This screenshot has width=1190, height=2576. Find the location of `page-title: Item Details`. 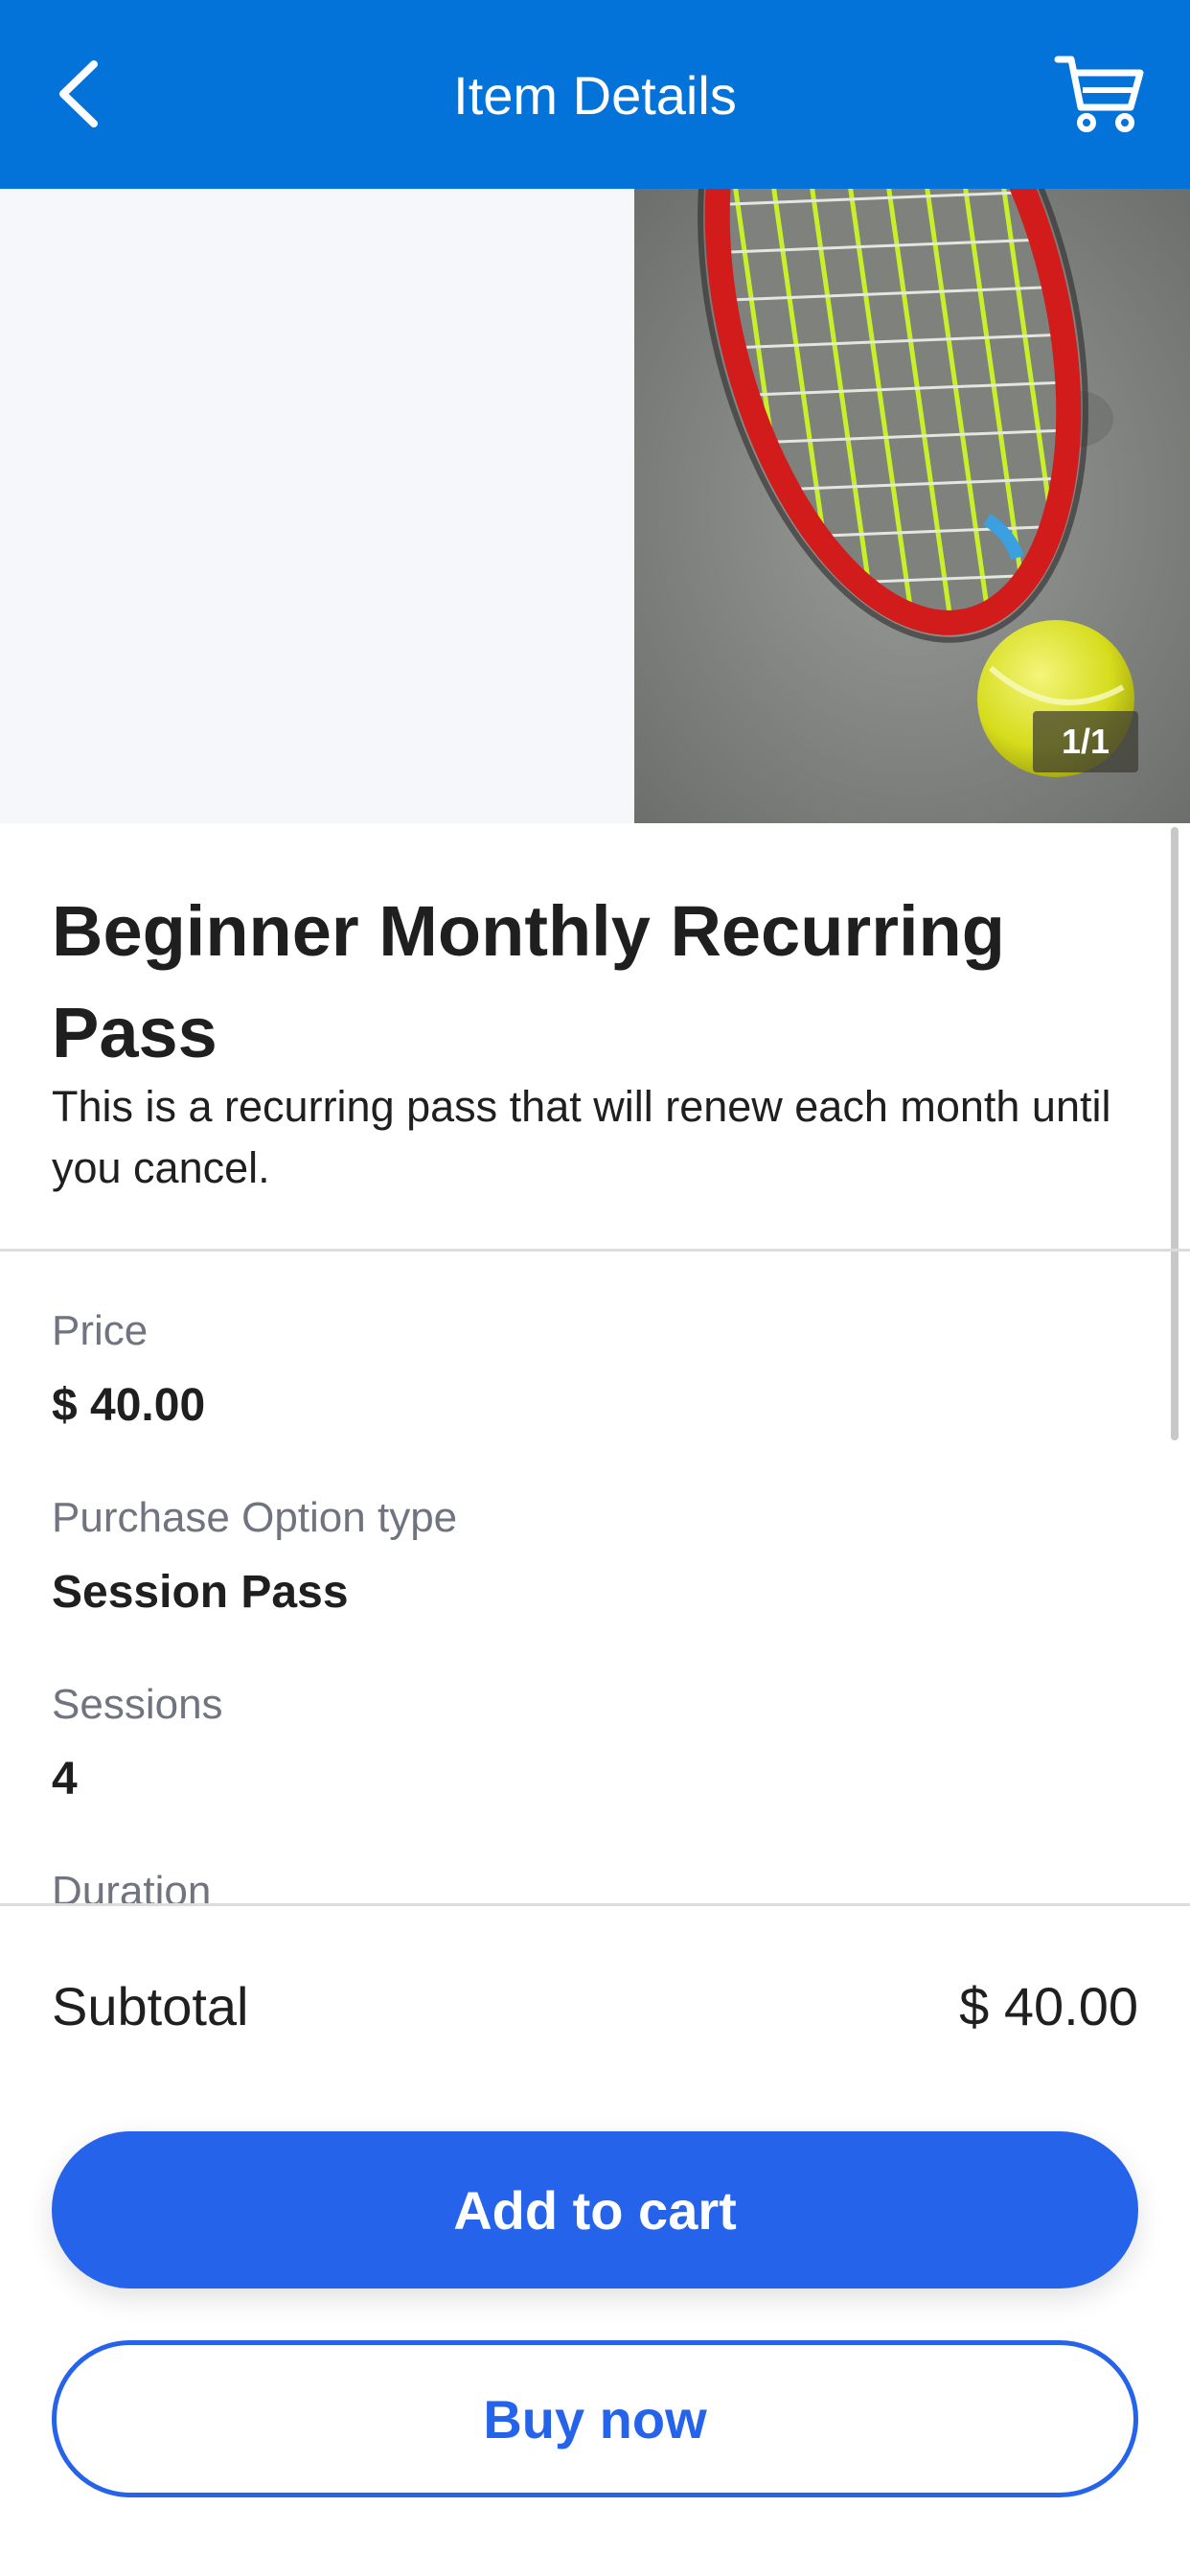

page-title: Item Details is located at coordinates (595, 95).